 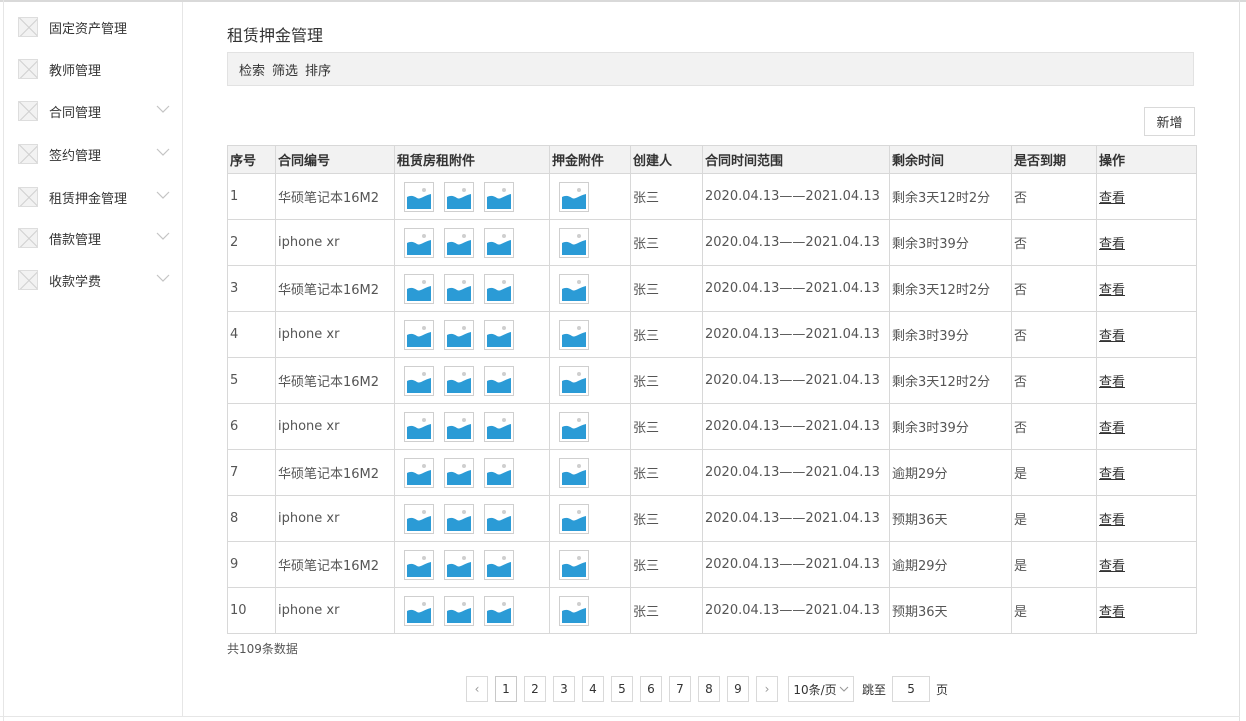 What do you see at coordinates (709, 689) in the screenshot?
I see `page-8-button: 8` at bounding box center [709, 689].